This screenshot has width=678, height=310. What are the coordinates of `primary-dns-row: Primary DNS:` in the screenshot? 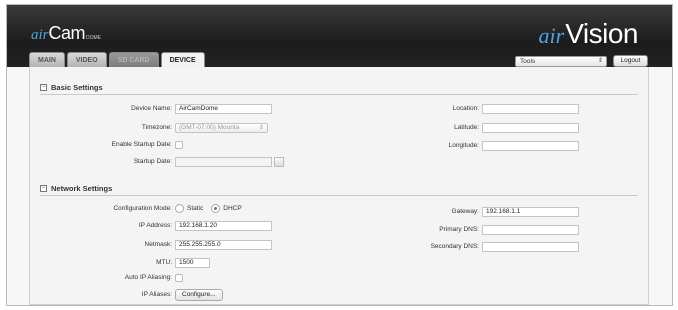 It's located at (494, 229).